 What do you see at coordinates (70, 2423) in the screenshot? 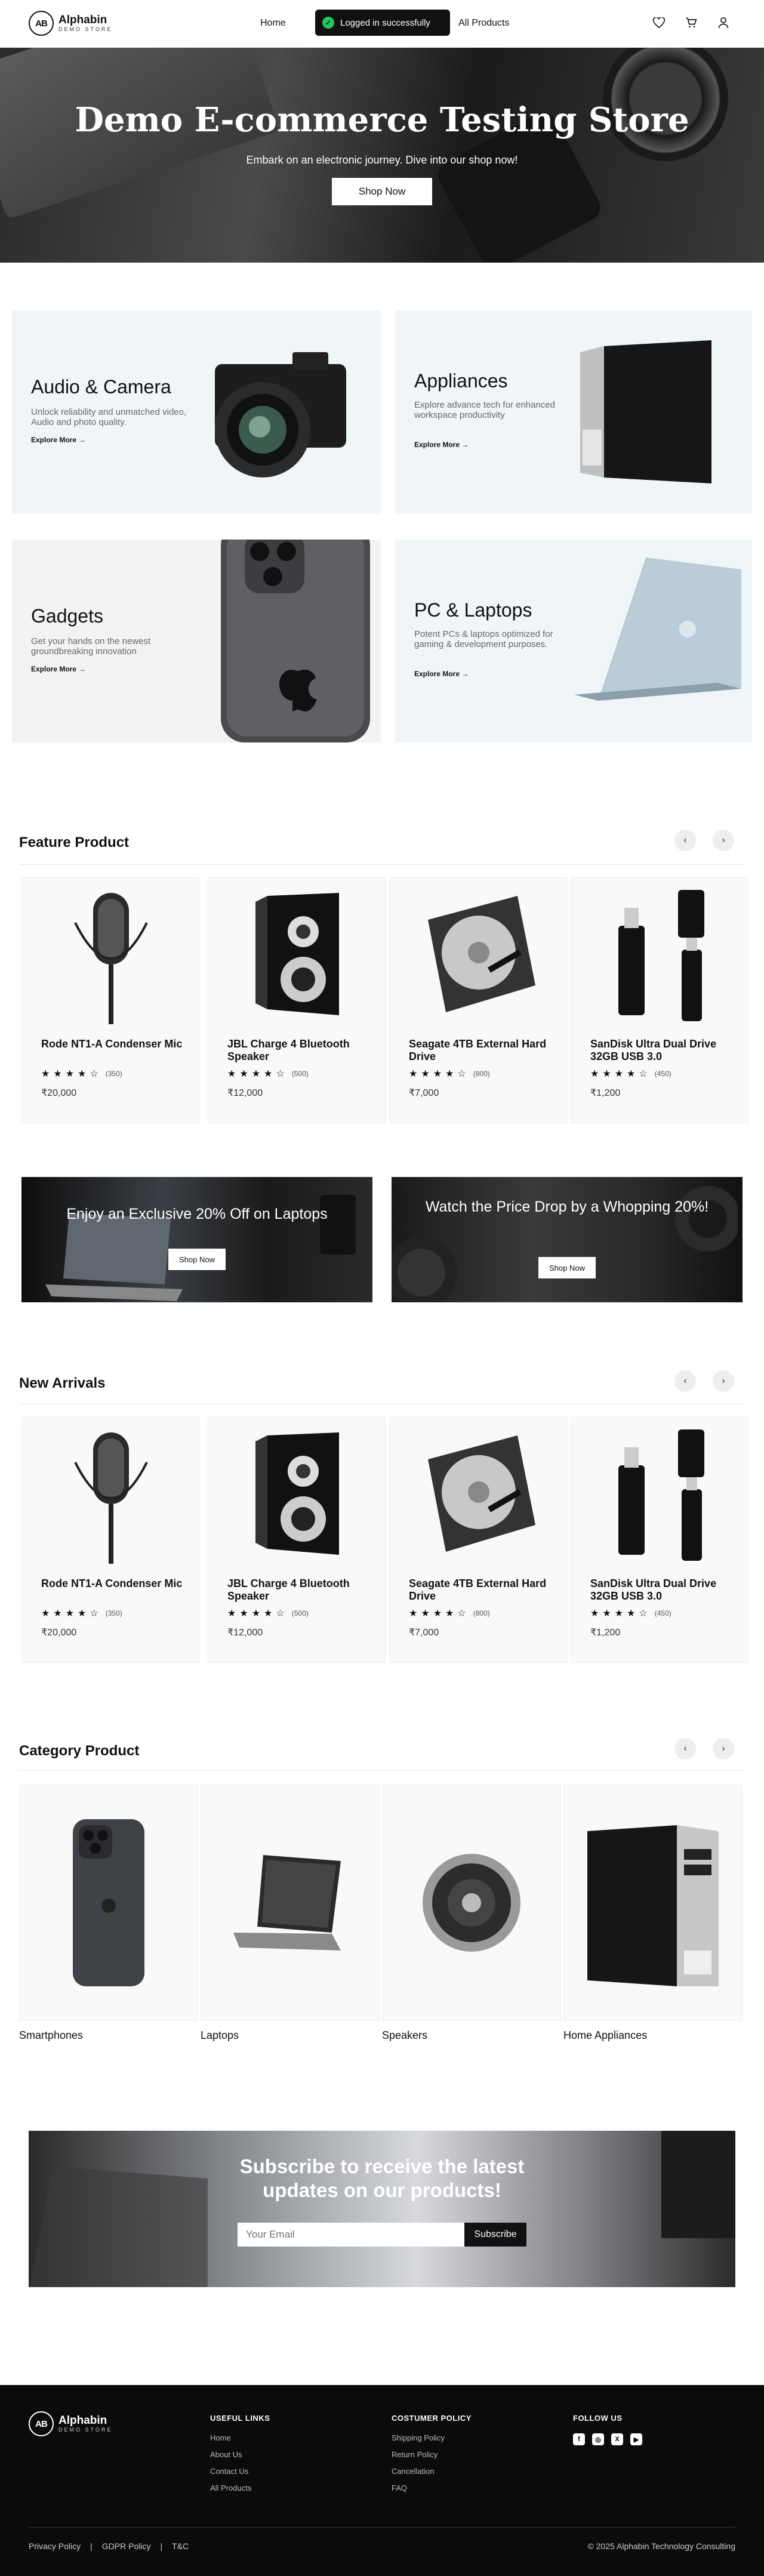
I see `footer-logo: AB Alphabin DEMO STORE` at bounding box center [70, 2423].